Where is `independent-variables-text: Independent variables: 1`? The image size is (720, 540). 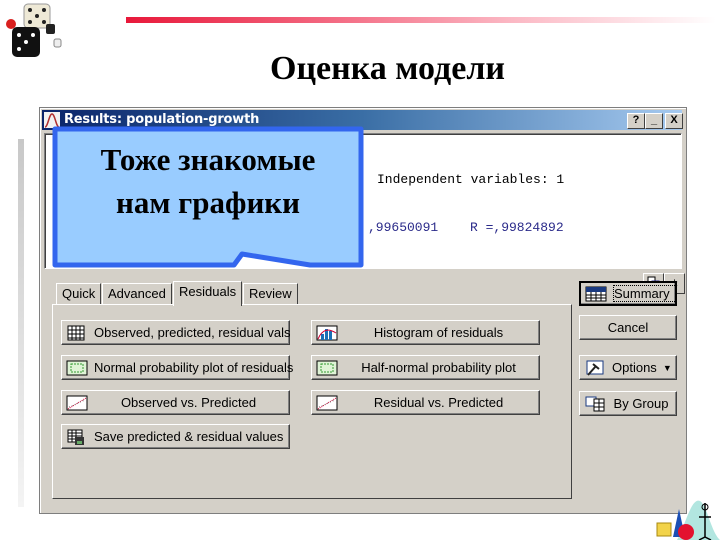
independent-variables-text: Independent variables: 1 is located at coordinates (471, 179).